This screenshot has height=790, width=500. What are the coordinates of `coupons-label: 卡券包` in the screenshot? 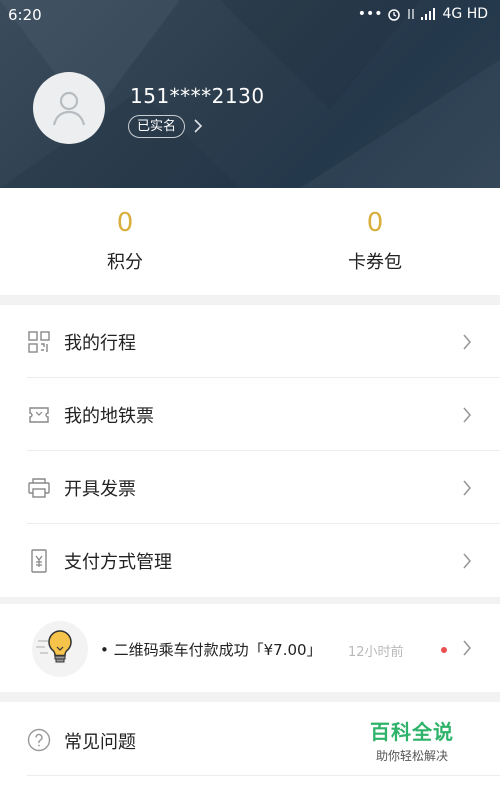 It's located at (375, 262).